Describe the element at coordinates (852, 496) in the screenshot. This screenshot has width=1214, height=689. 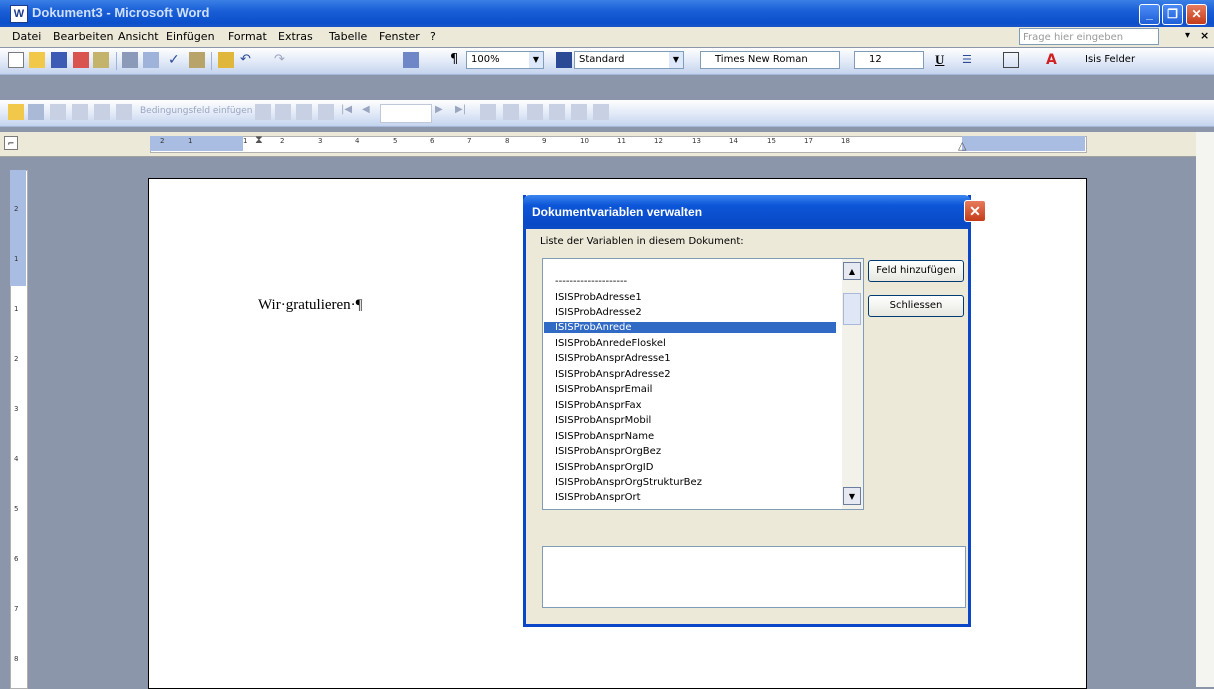
I see `scroll-down-icon: ▼` at that location.